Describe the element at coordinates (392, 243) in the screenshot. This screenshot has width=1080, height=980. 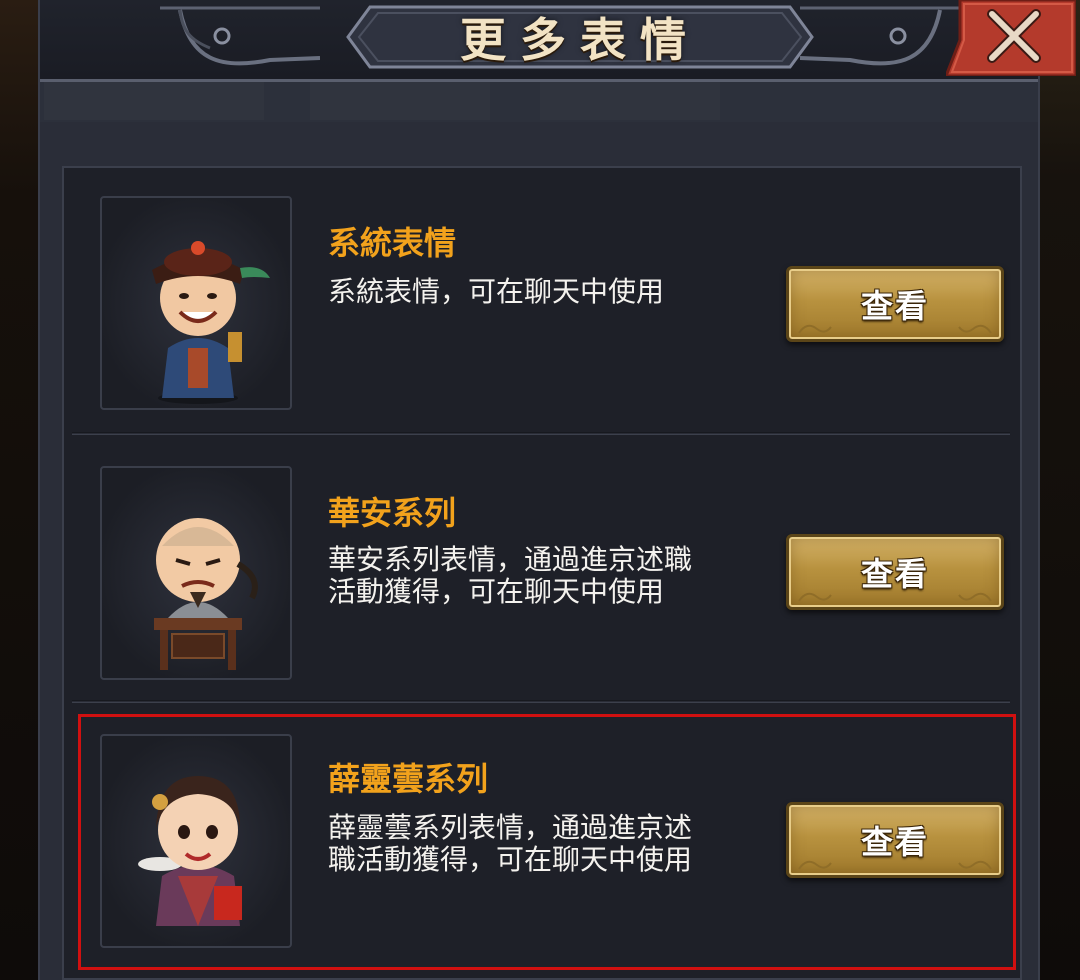
I see `item-title: 系統表情` at that location.